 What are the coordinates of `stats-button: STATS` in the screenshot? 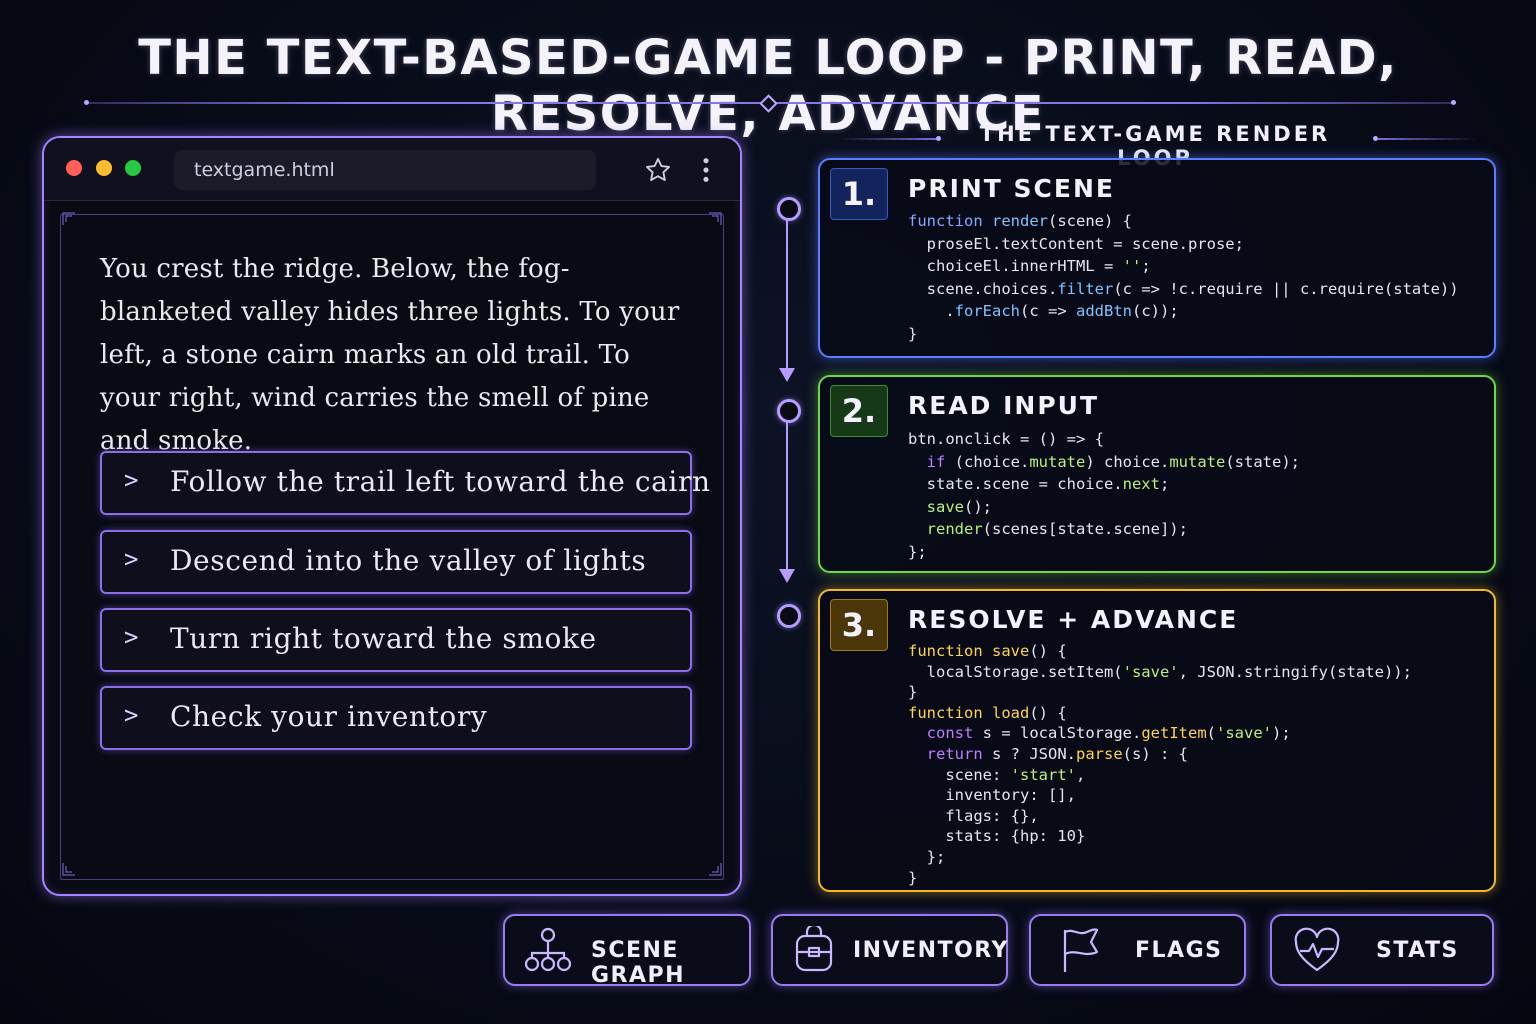 It's located at (1382, 950).